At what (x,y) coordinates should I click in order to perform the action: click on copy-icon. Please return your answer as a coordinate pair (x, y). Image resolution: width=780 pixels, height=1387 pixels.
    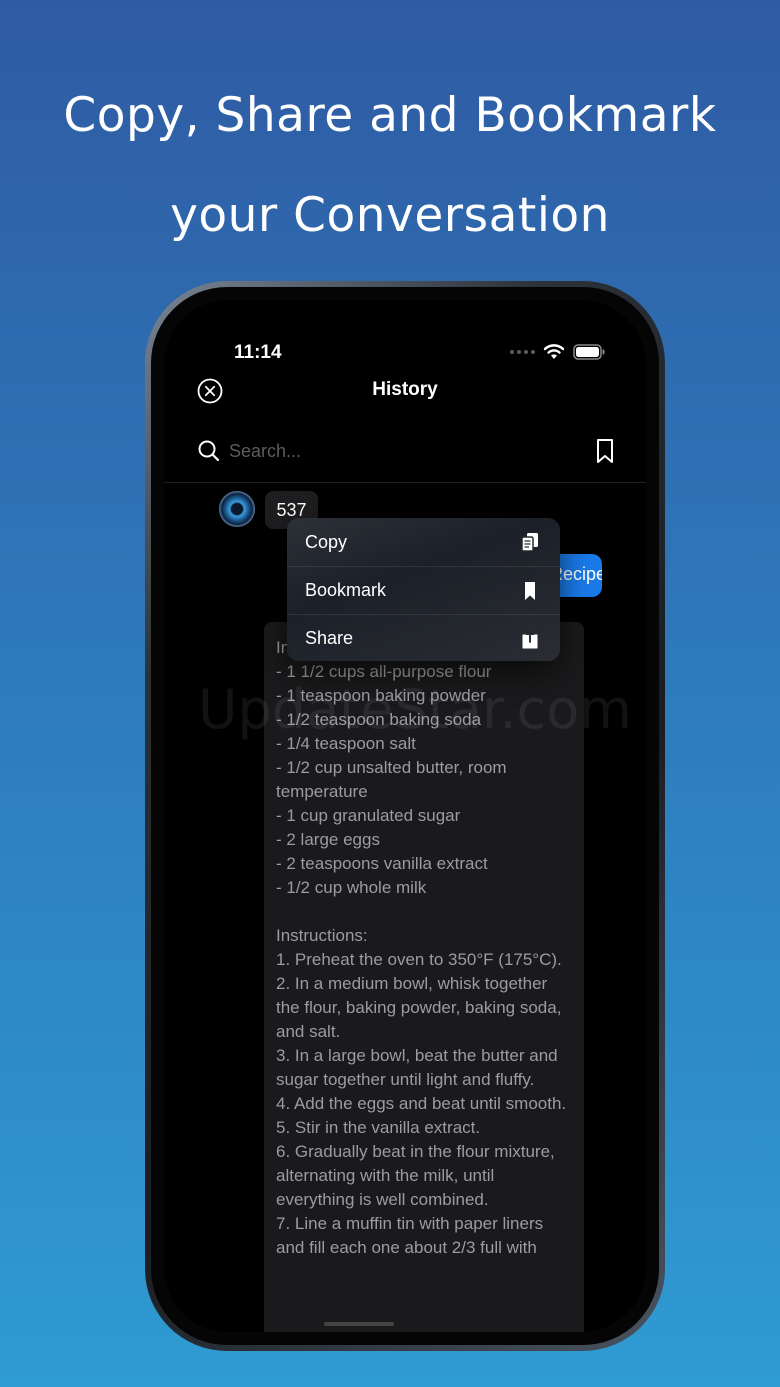
    Looking at the image, I should click on (529, 542).